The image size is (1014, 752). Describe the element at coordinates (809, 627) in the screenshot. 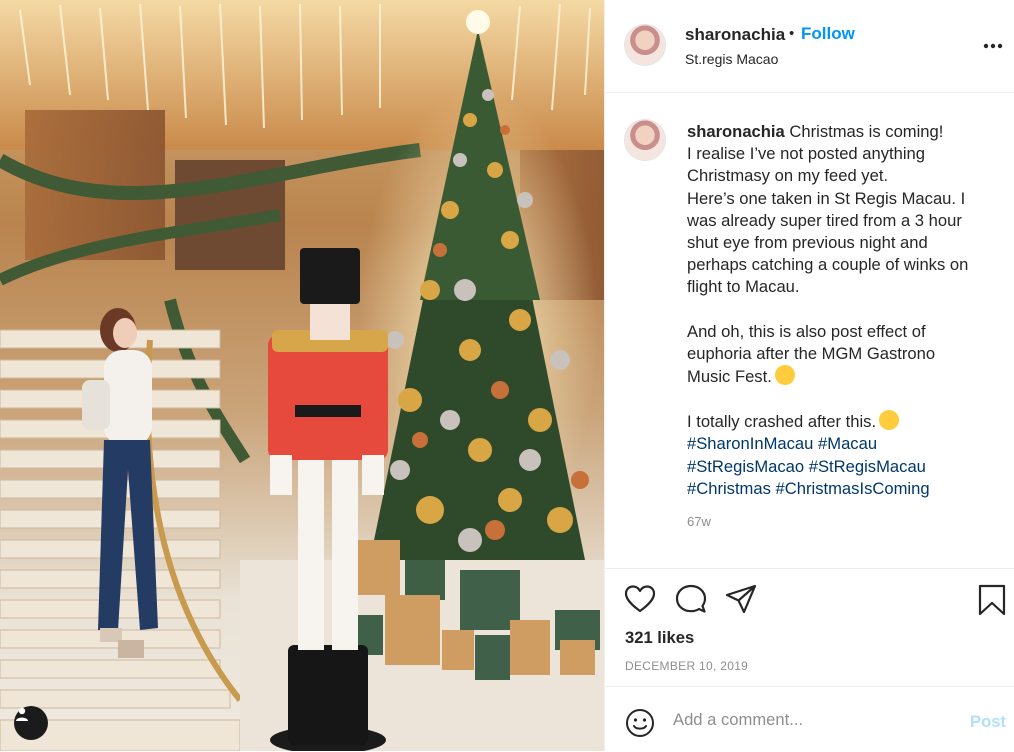

I see `post-actions: 321 likes DECEMBER 10, 2019` at that location.